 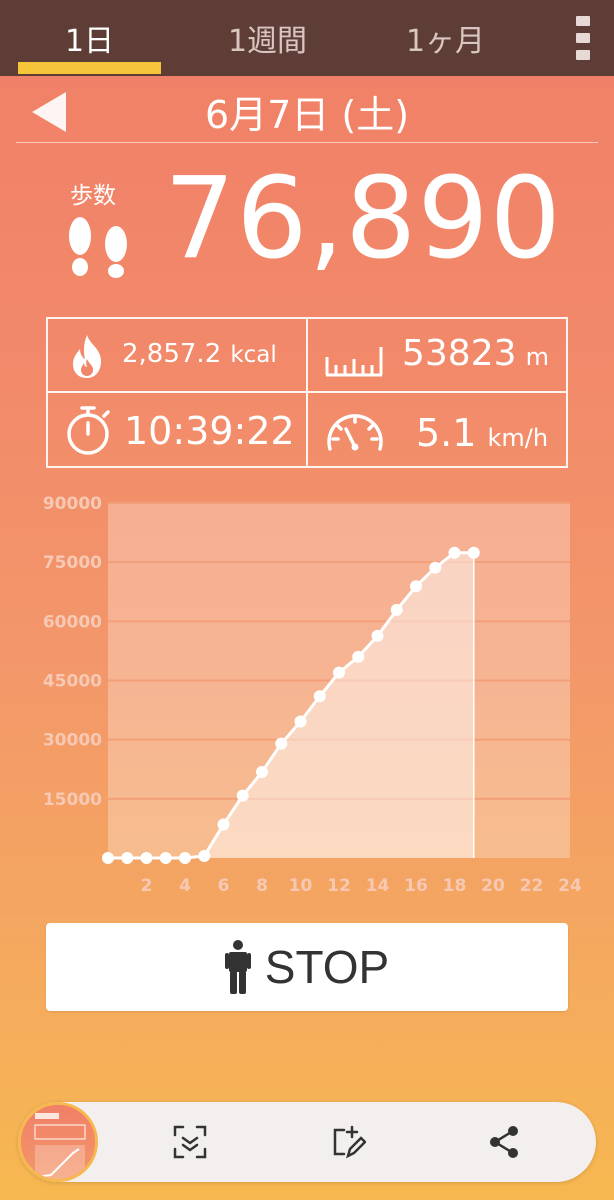 I want to click on duration-value: 10:39:22, so click(x=209, y=431).